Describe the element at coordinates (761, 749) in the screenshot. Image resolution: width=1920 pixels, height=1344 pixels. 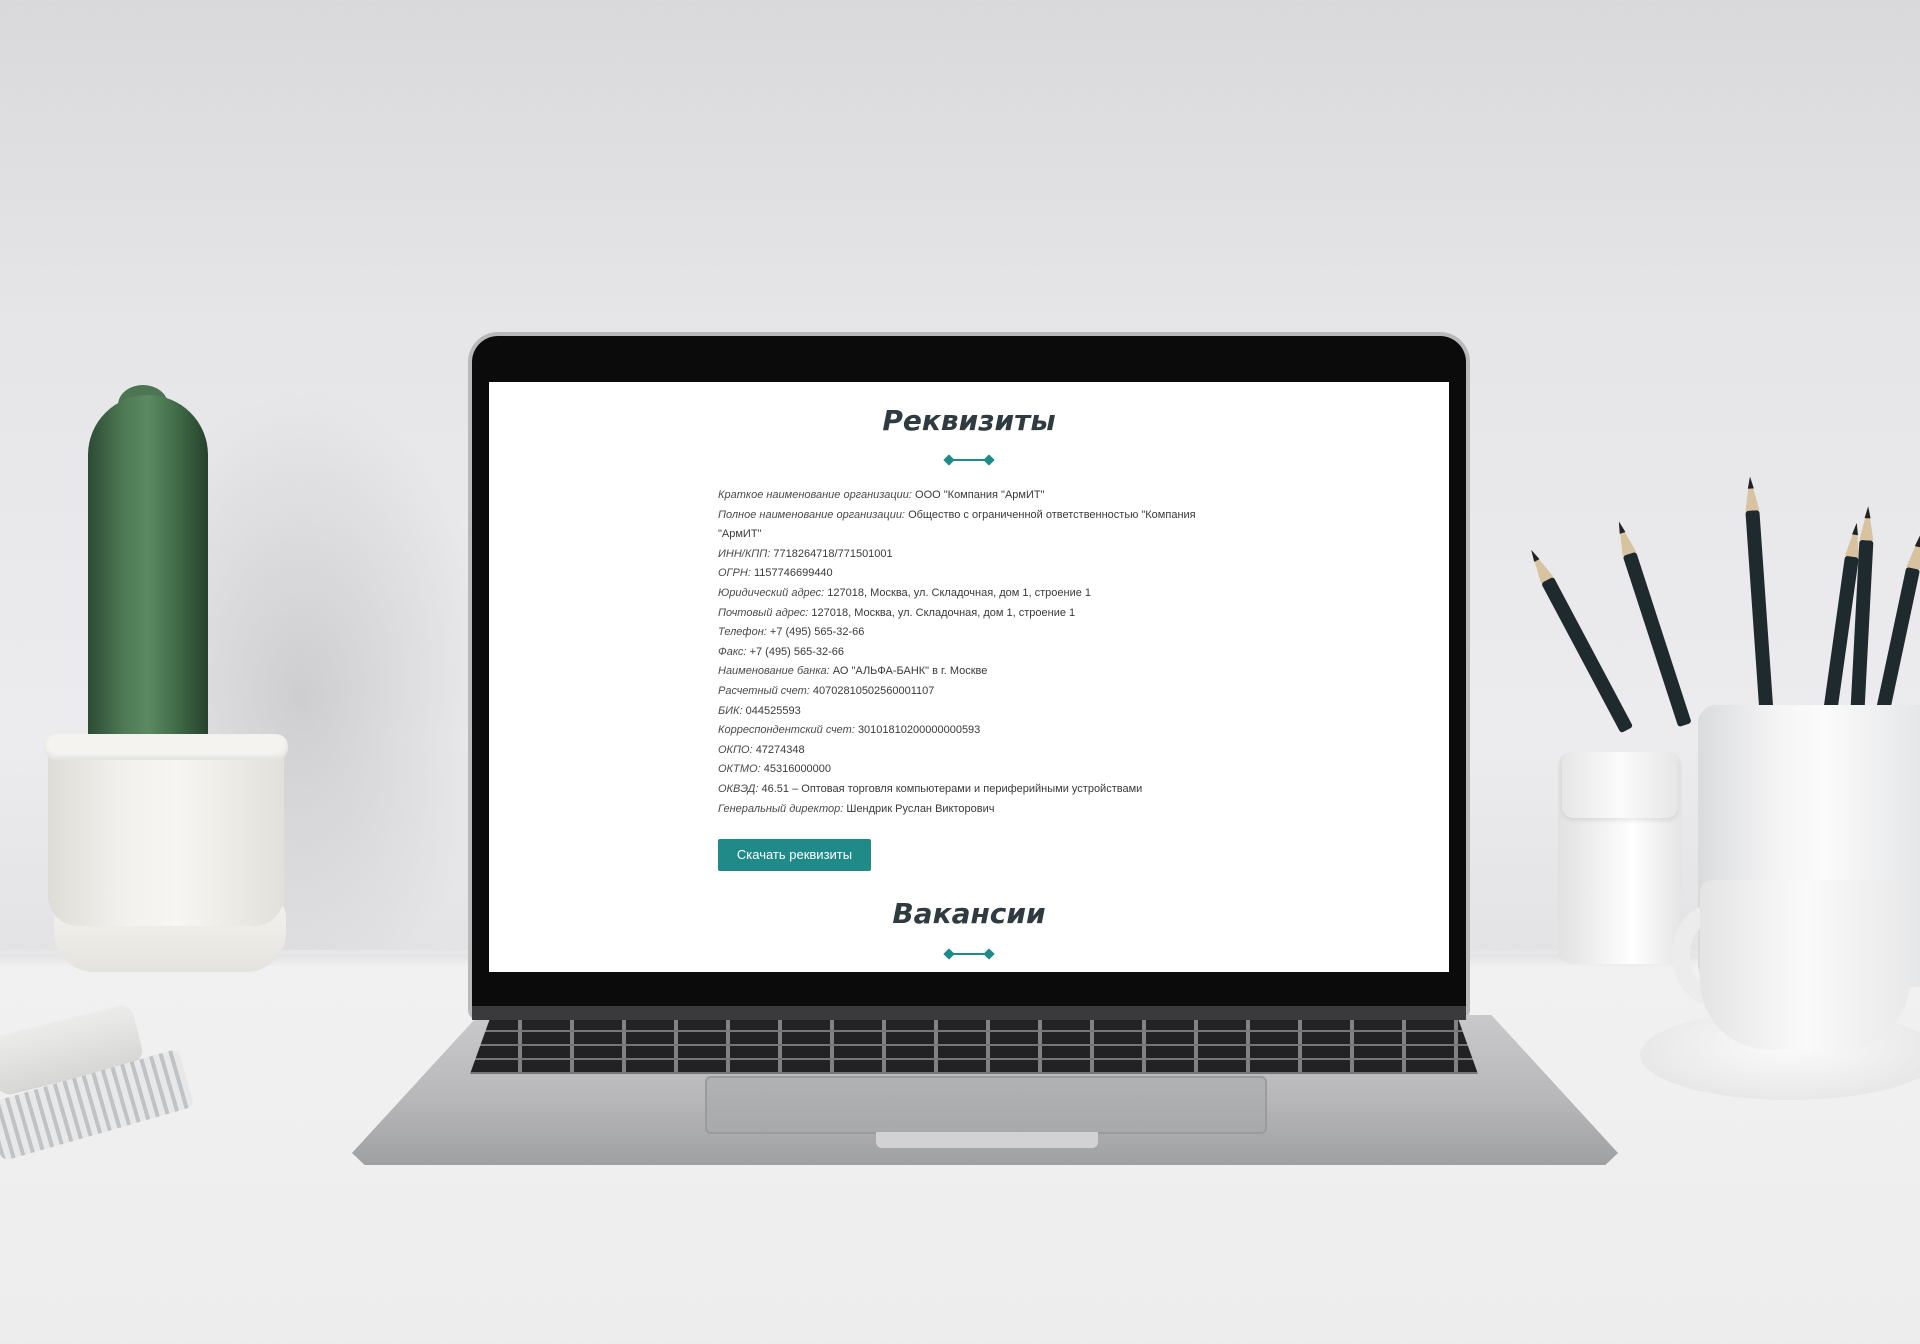
I see `detail-row-okpo: ОКПО: 47274348` at that location.